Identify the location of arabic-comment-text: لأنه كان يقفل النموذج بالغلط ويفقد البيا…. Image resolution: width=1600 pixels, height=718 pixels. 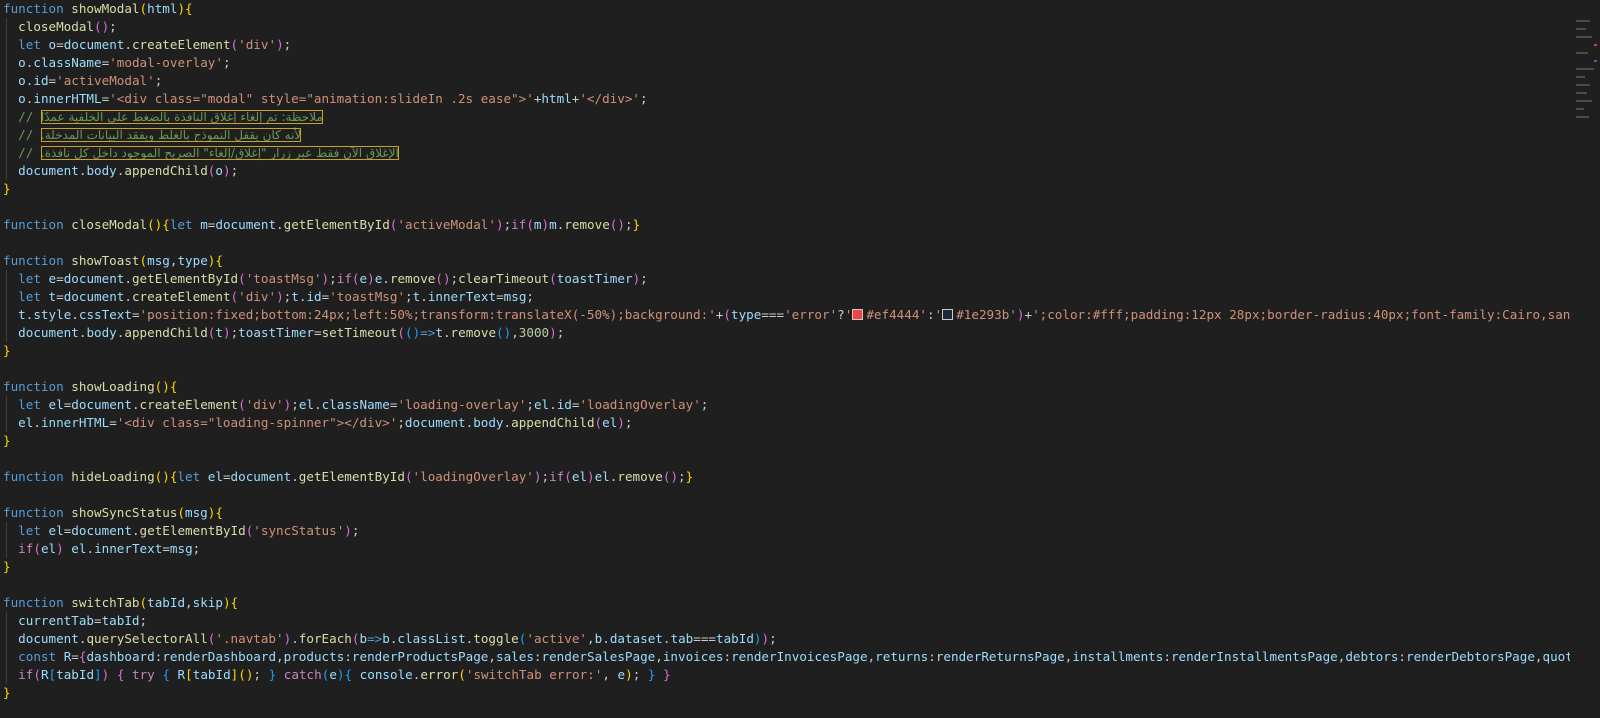
(171, 135).